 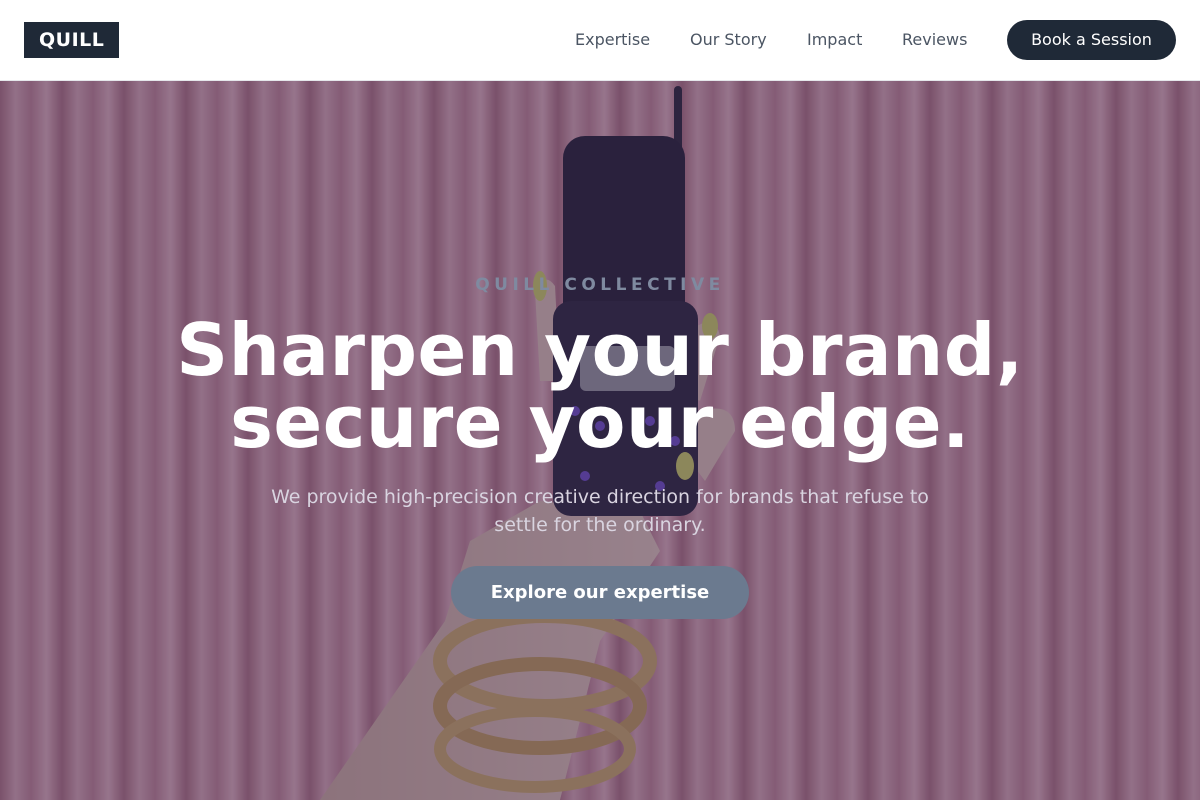 I want to click on hero-headline-line-1: Sharpen your brand,, so click(x=600, y=350).